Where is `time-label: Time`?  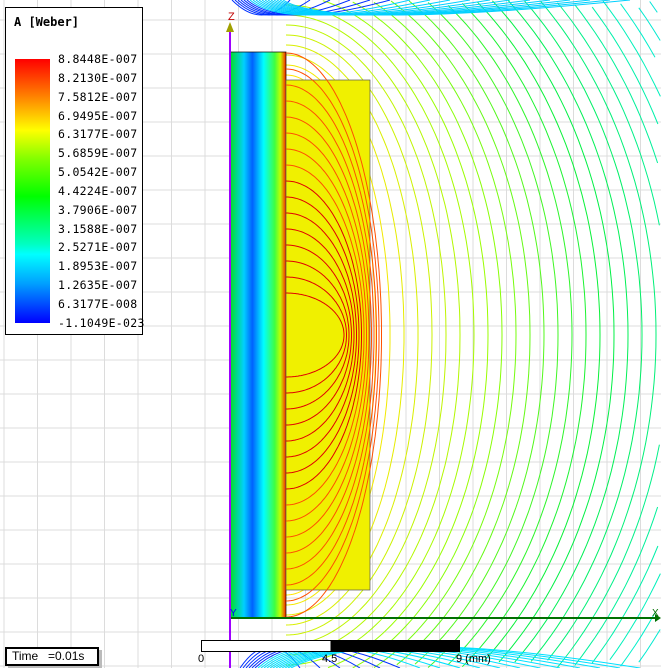 time-label: Time is located at coordinates (25, 656).